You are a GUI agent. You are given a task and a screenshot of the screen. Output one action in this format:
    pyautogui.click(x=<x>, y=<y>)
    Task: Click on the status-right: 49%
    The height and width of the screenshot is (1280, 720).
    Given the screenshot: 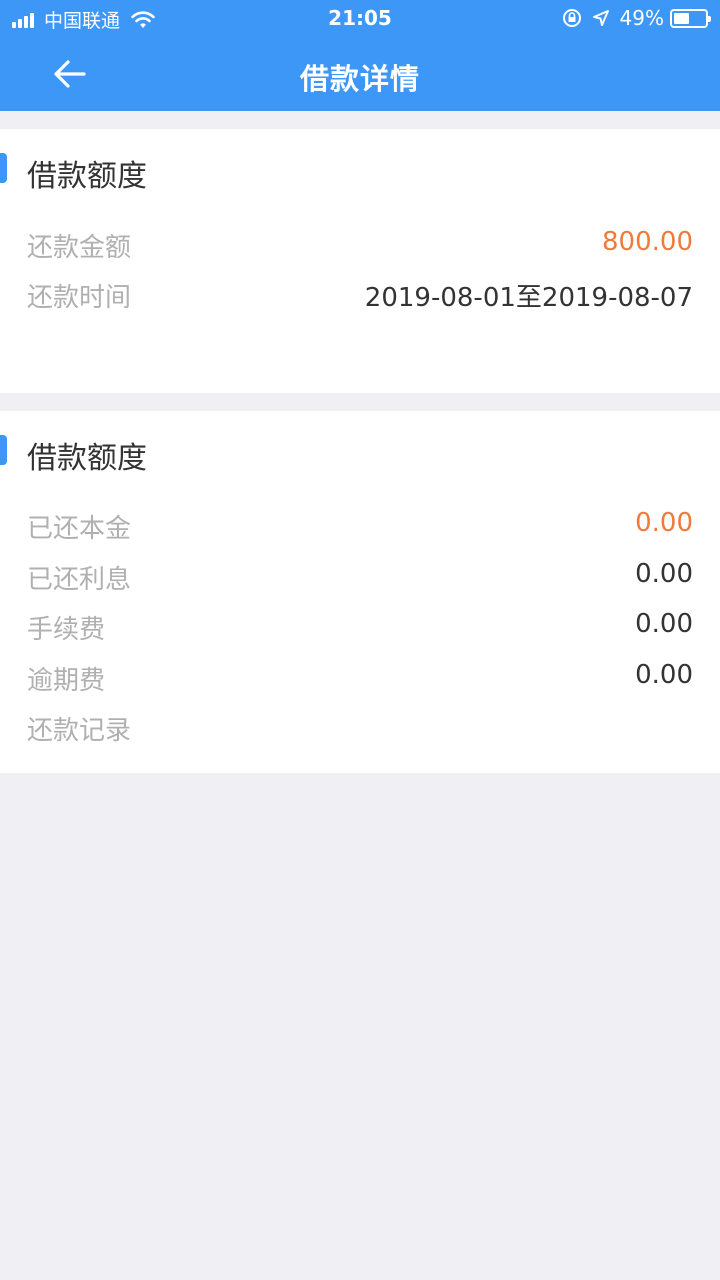 What is the action you would take?
    pyautogui.click(x=636, y=18)
    